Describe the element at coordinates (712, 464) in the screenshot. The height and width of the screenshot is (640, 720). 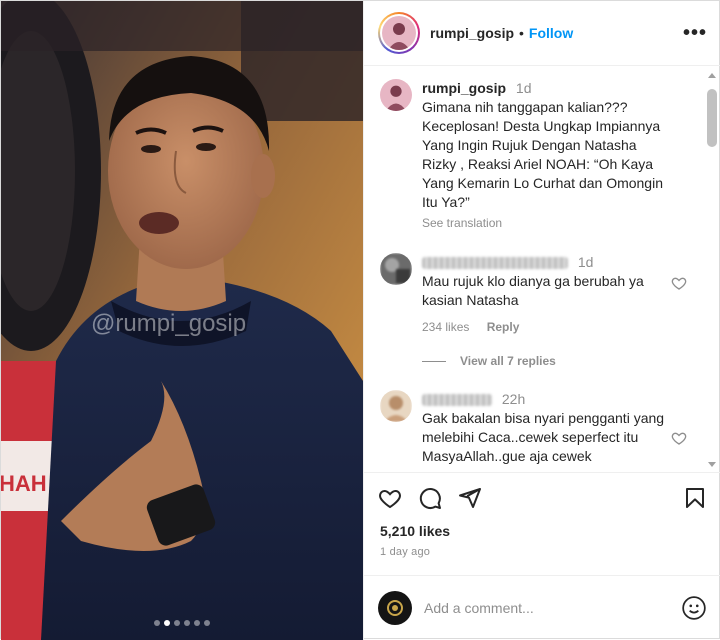
I see `scroll-down-arrow-icon` at that location.